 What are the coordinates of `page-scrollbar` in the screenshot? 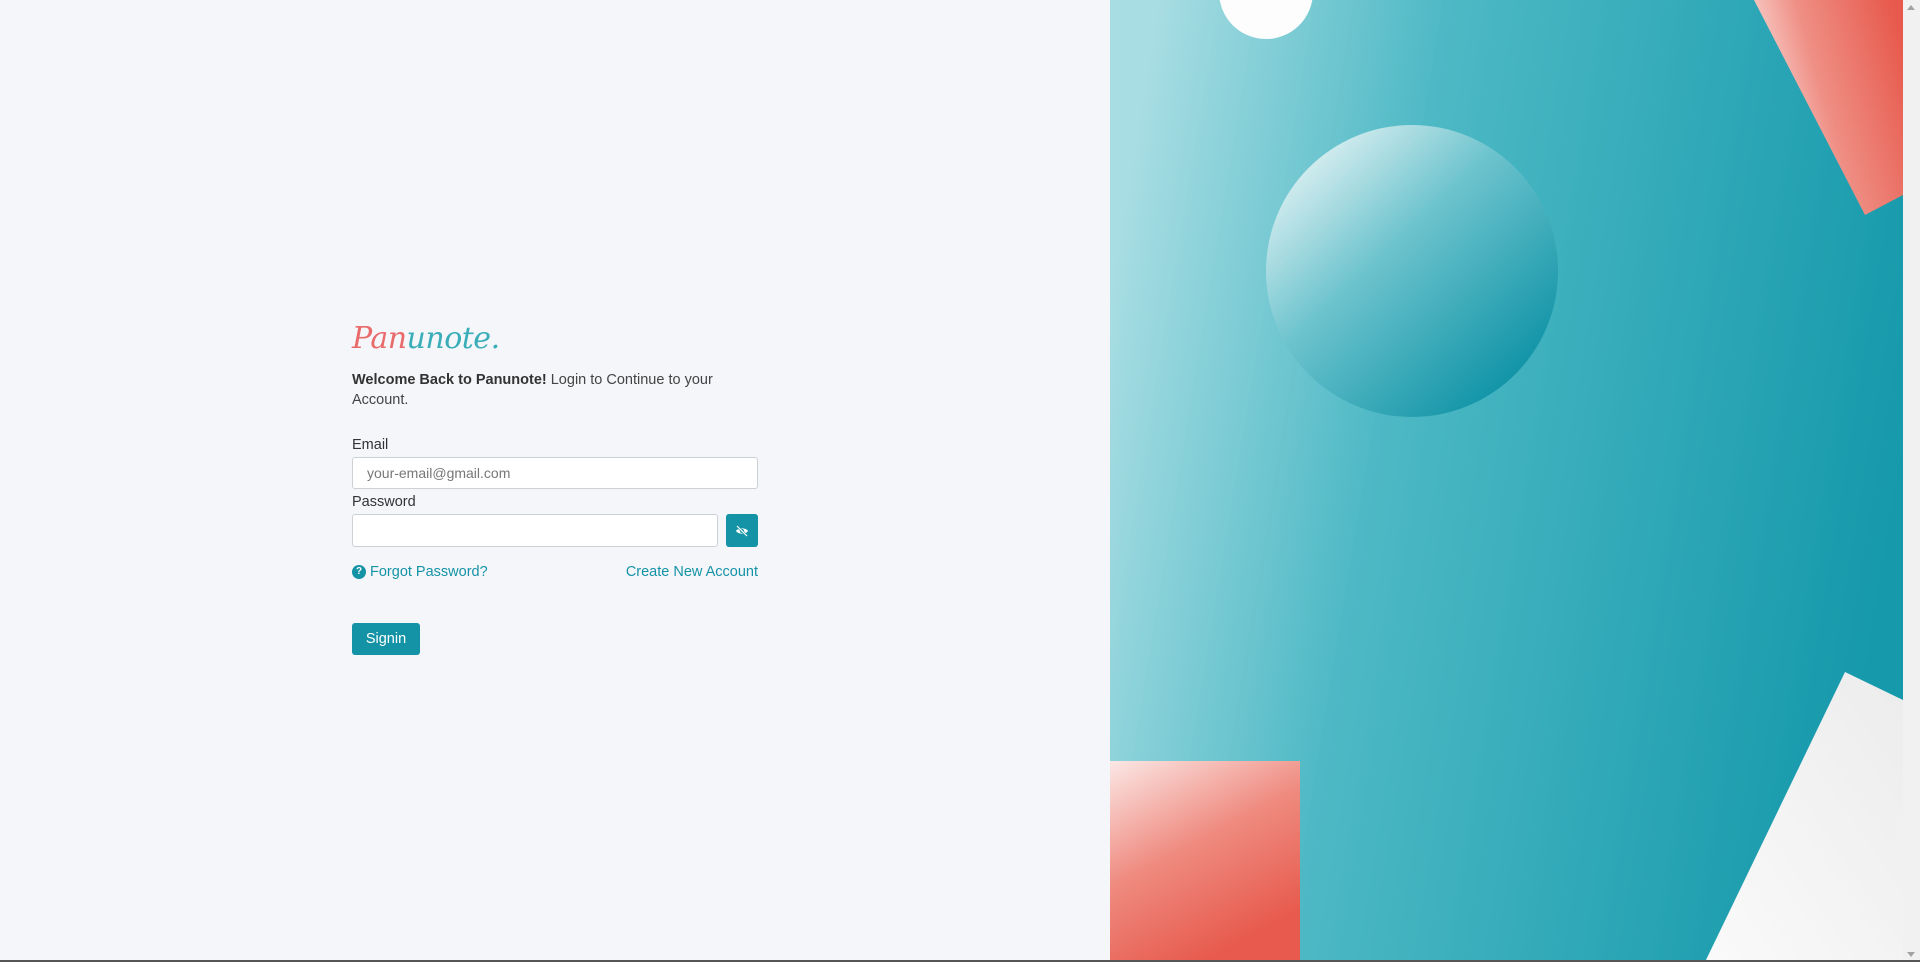 It's located at (1911, 481).